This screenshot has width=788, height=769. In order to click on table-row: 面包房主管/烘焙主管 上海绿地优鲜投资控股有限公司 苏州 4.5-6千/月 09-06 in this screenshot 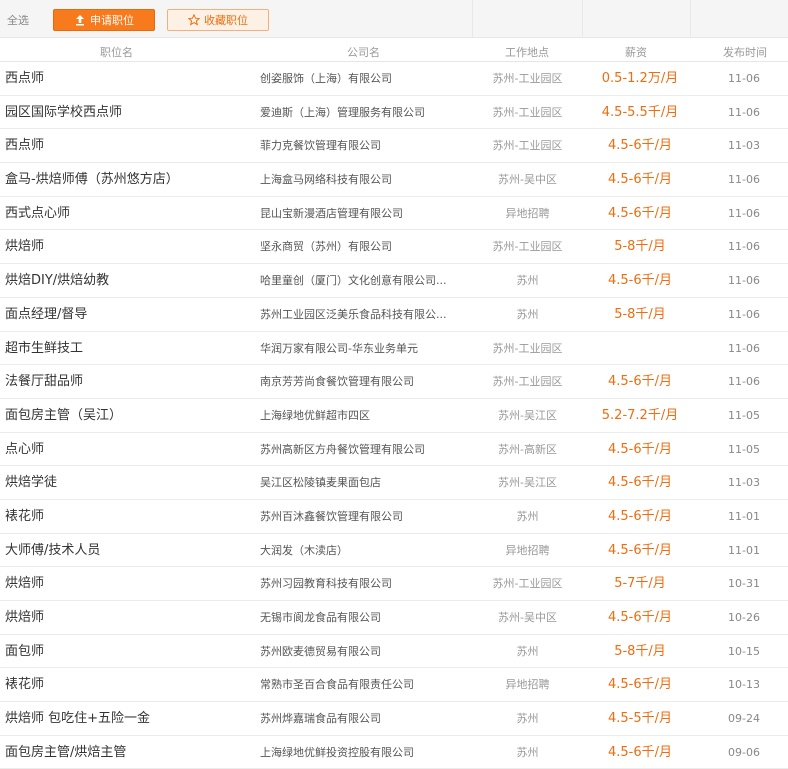, I will do `click(394, 752)`.